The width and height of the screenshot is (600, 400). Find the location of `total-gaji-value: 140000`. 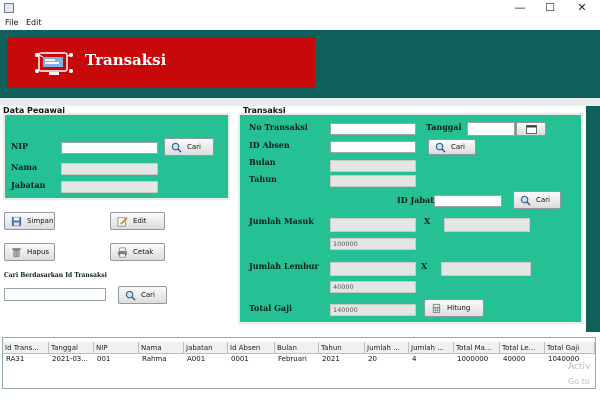

total-gaji-value: 140000 is located at coordinates (373, 310).